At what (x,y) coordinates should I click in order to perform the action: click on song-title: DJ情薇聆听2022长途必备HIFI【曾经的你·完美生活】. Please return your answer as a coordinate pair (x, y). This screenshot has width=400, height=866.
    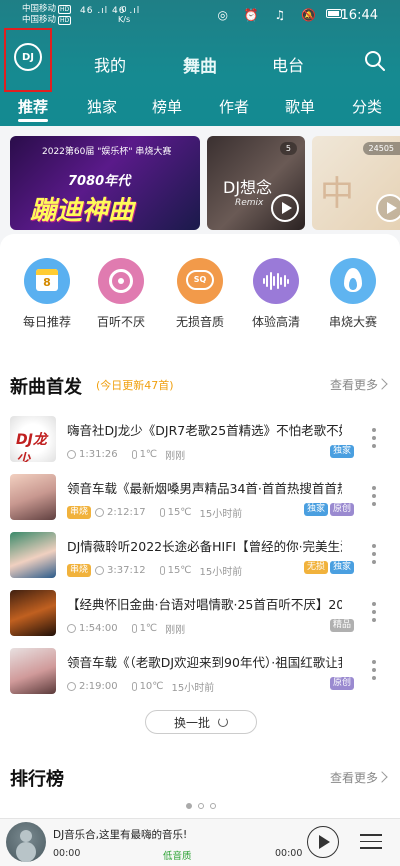
    Looking at the image, I should click on (204, 546).